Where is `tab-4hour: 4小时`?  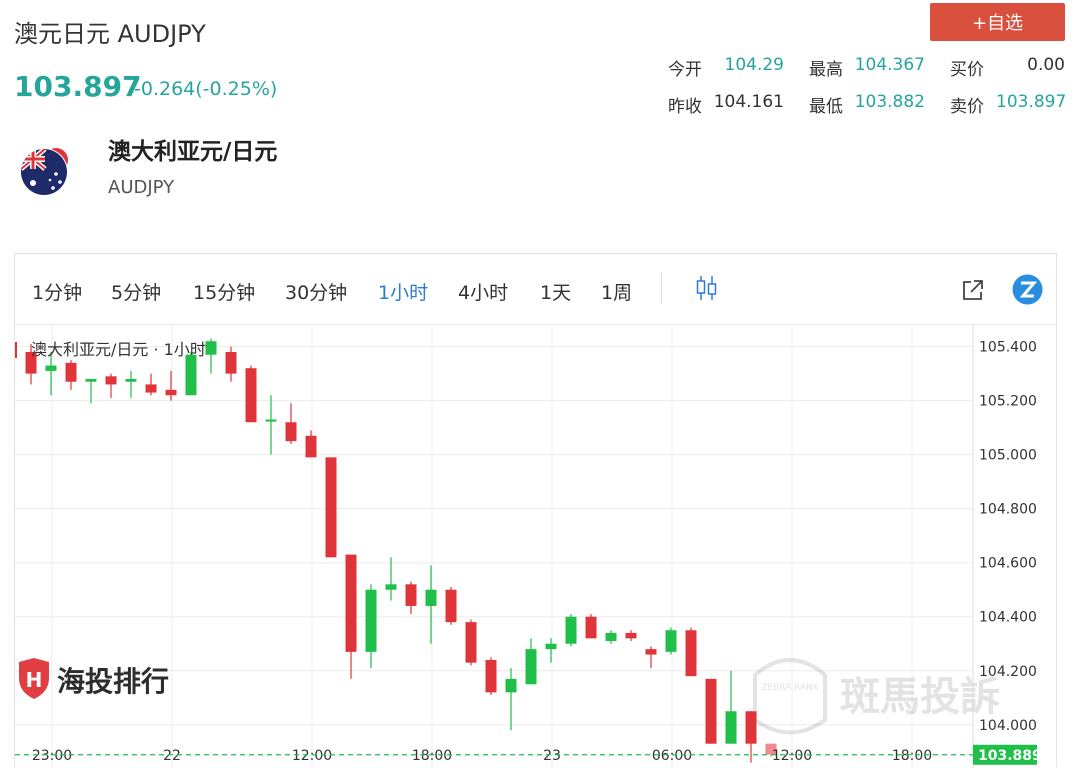
tab-4hour: 4小时 is located at coordinates (483, 291).